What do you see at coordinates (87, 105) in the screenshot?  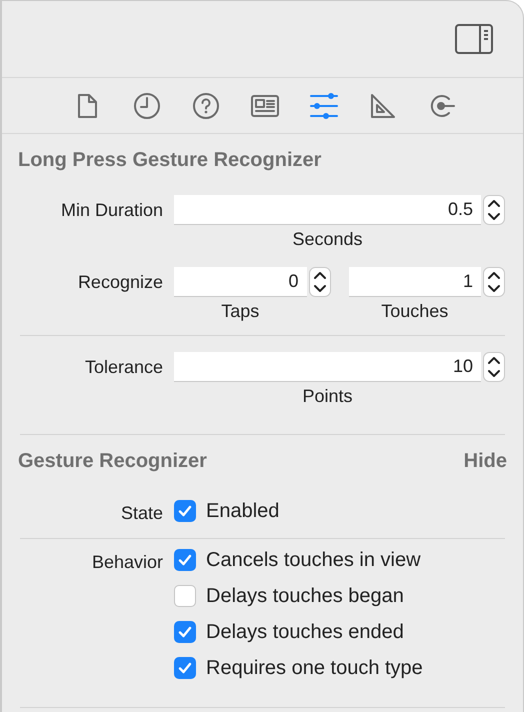 I see `document-icon` at bounding box center [87, 105].